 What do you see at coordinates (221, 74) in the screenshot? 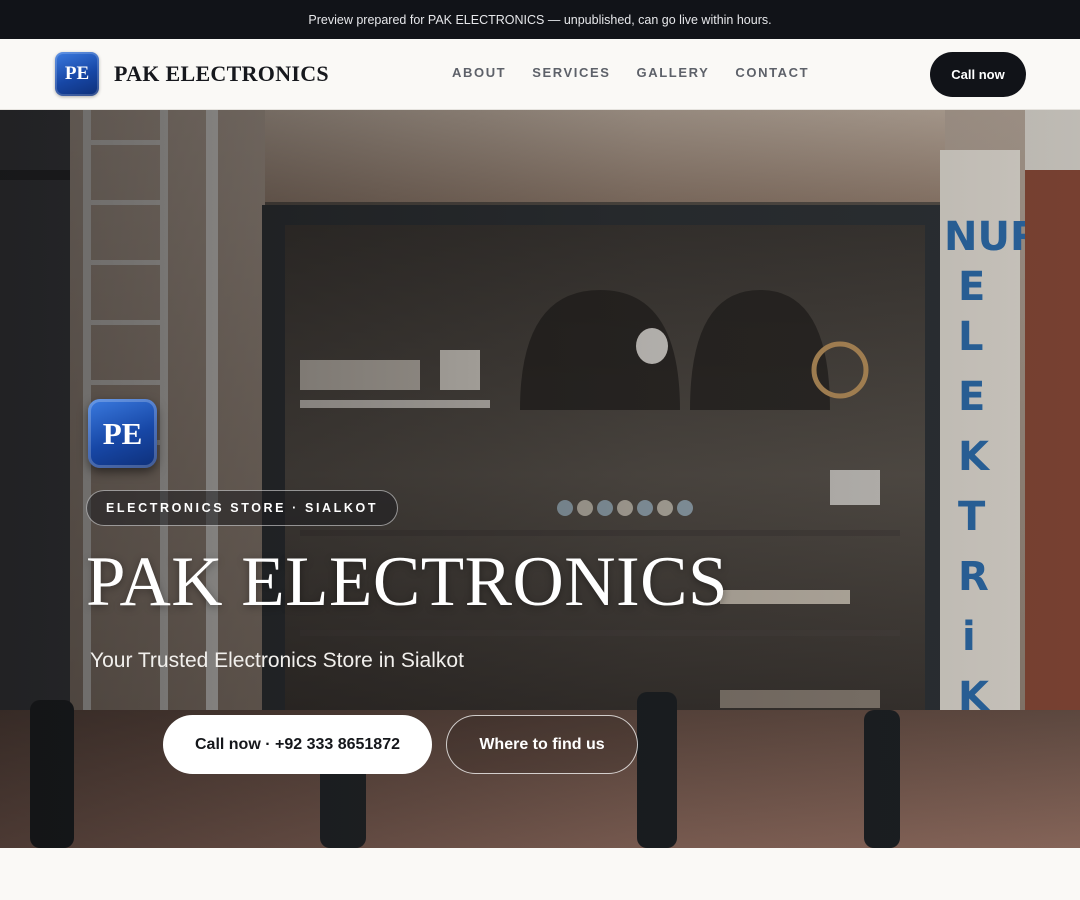
I see `brand-name: PAK ELECTRONICS` at bounding box center [221, 74].